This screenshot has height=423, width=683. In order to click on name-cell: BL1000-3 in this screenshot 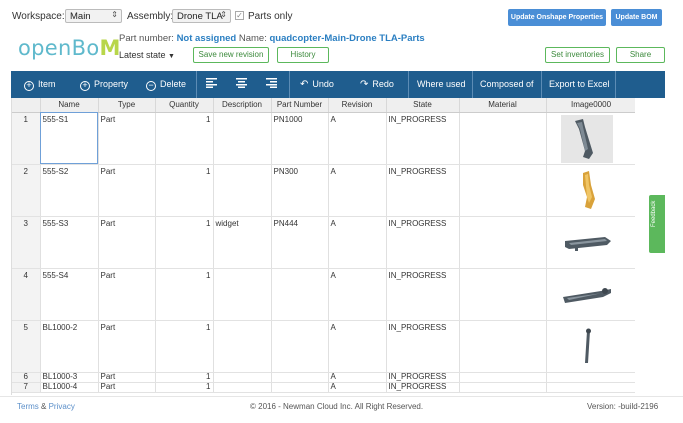, I will do `click(69, 377)`.